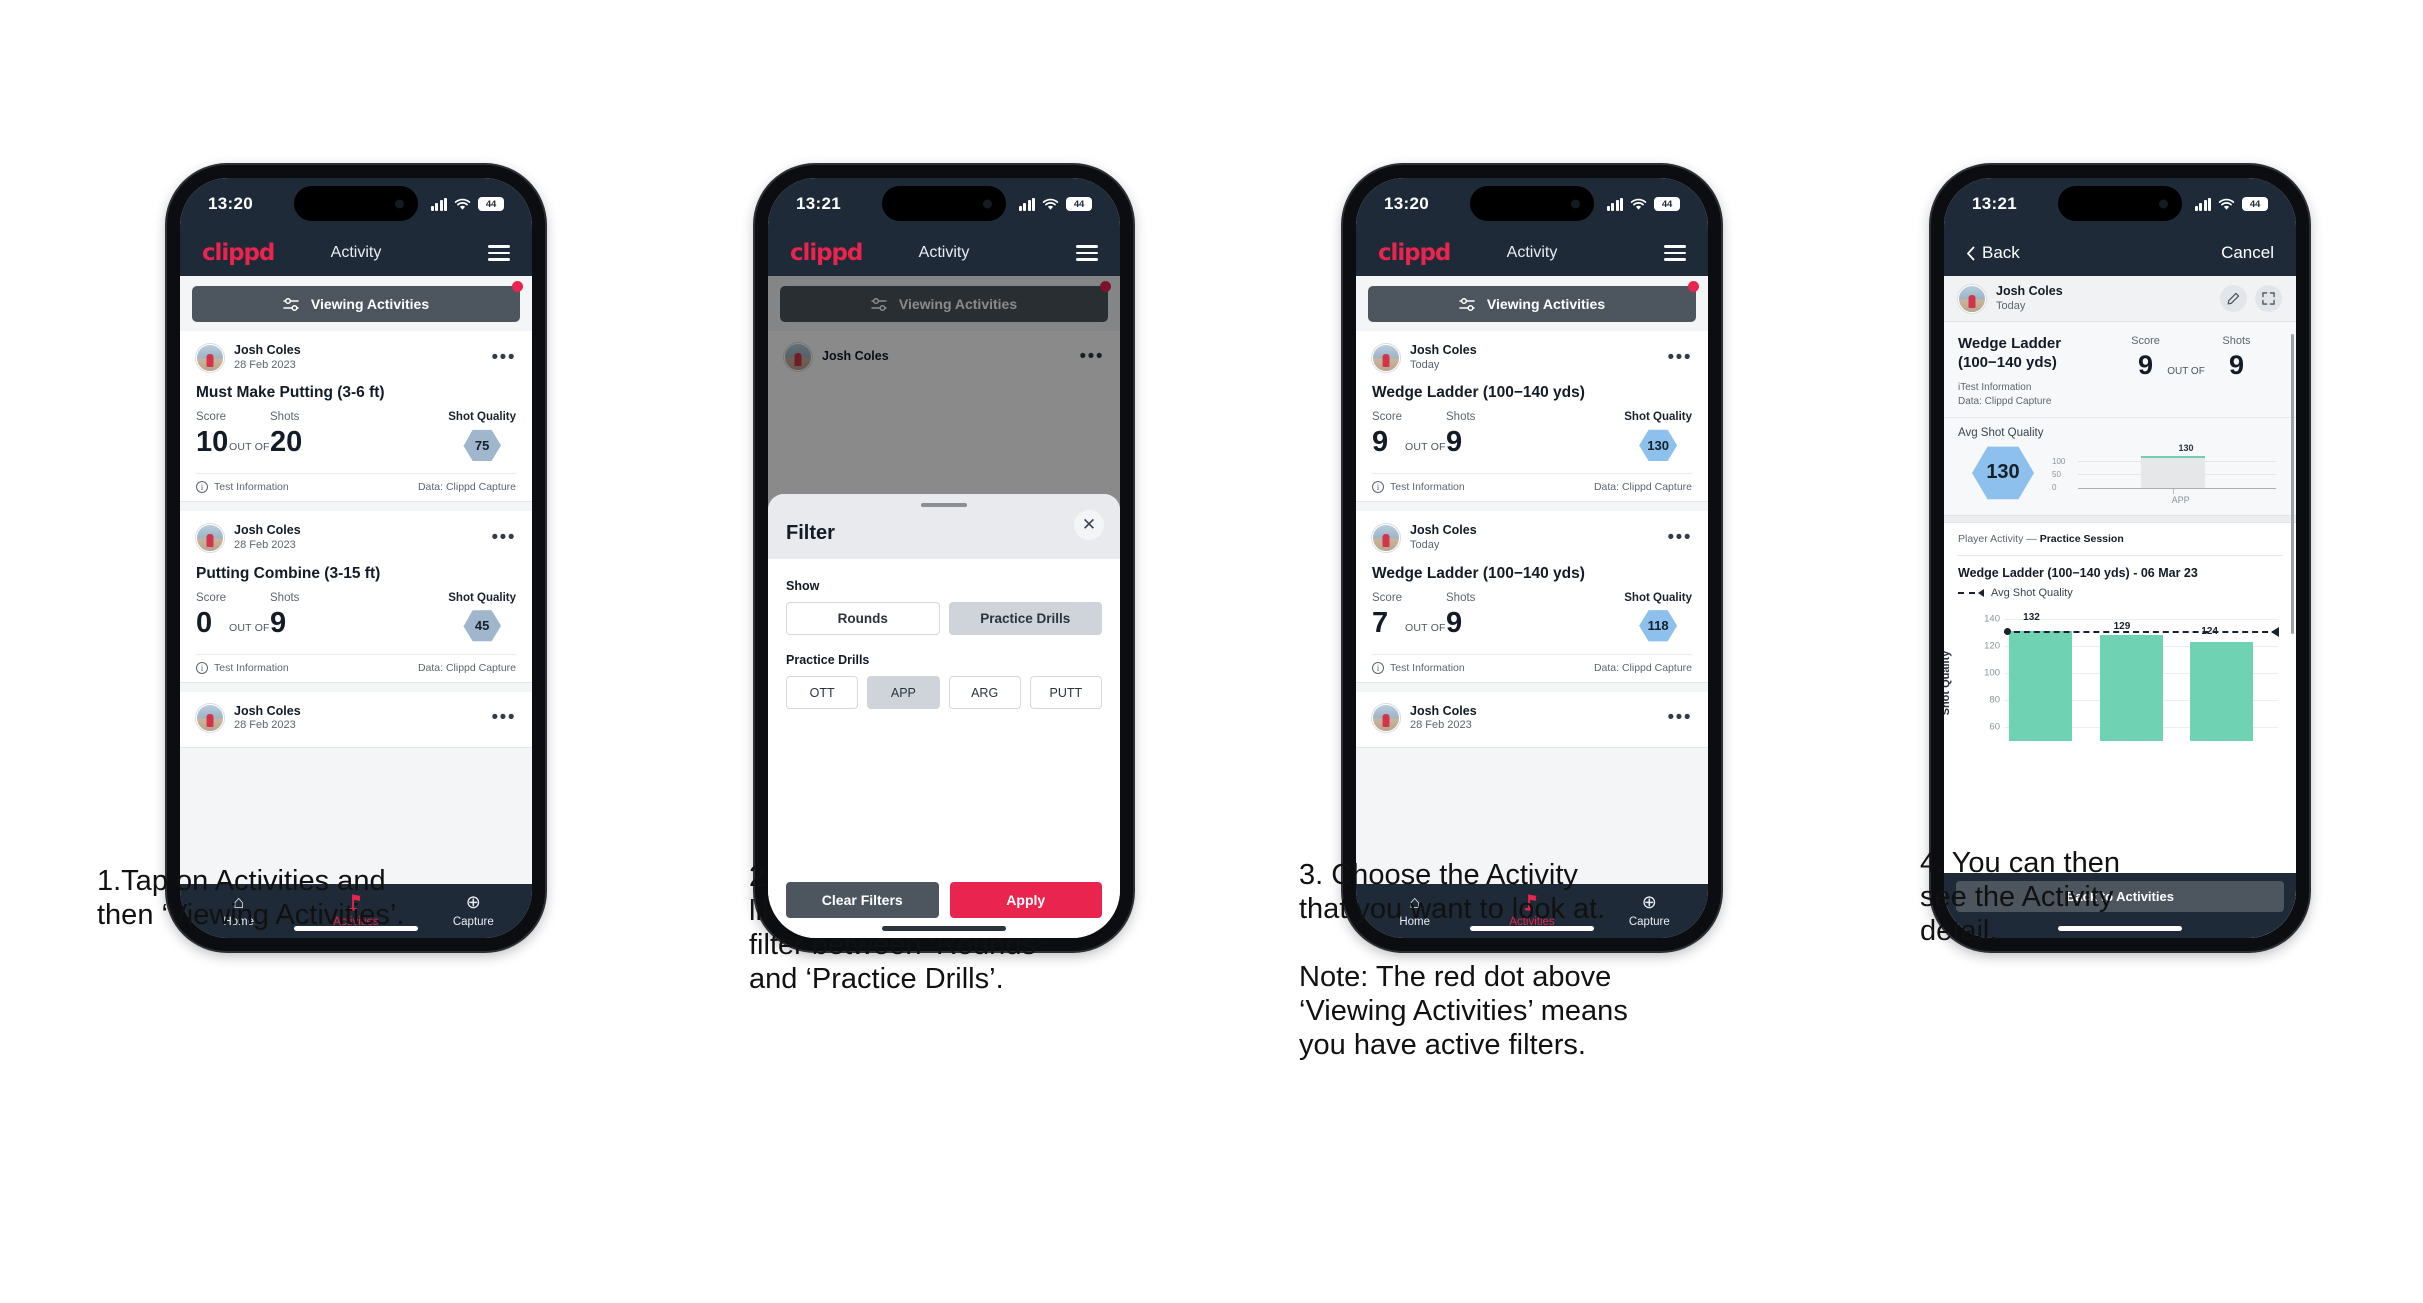 The image size is (2423, 1303). Describe the element at coordinates (2268, 299) in the screenshot. I see `expand-icon` at that location.